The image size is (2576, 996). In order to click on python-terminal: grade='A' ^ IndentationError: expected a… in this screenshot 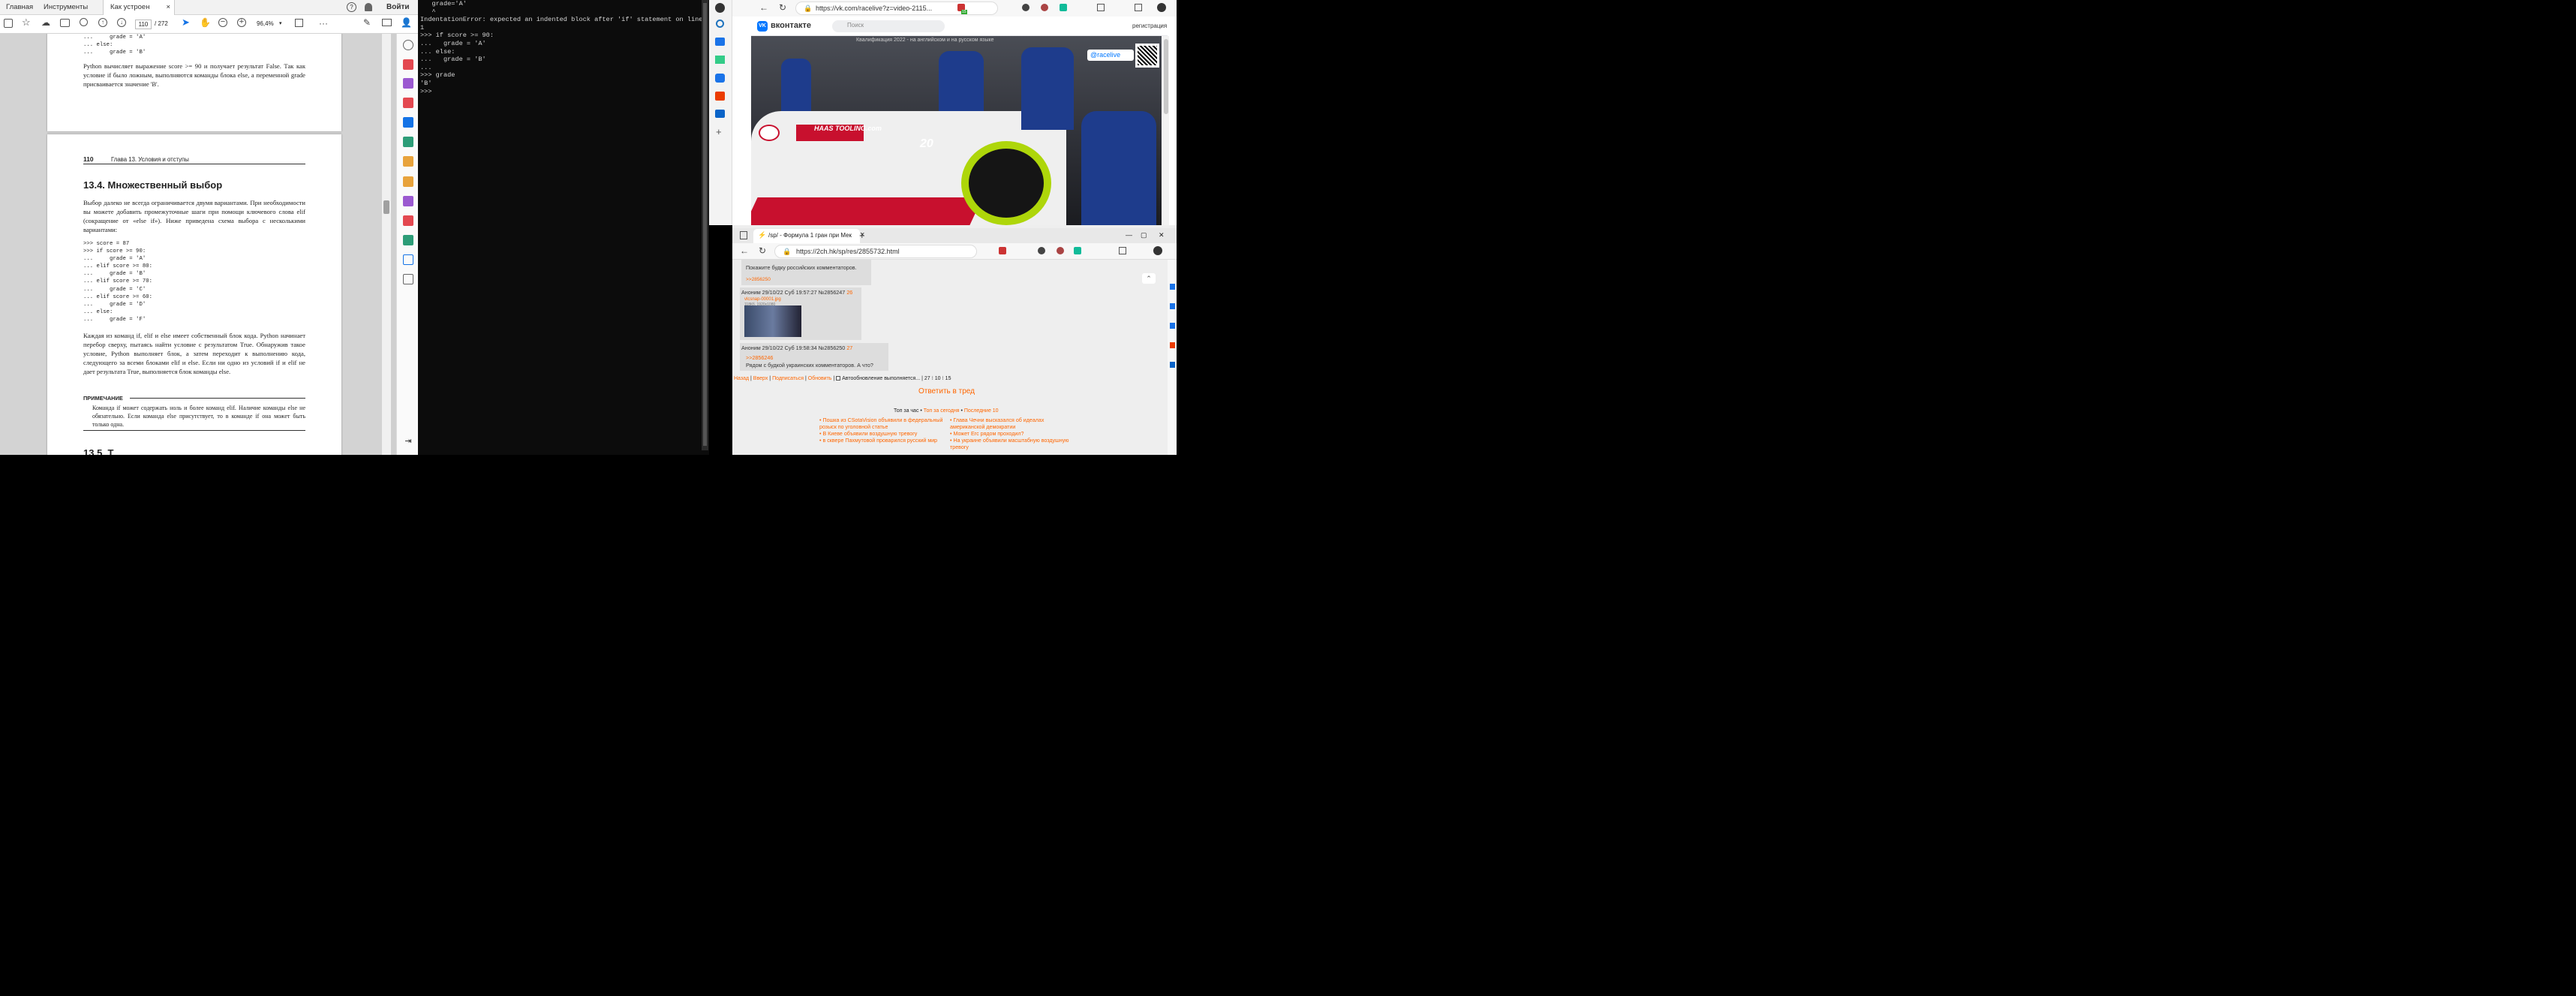, I will do `click(563, 227)`.